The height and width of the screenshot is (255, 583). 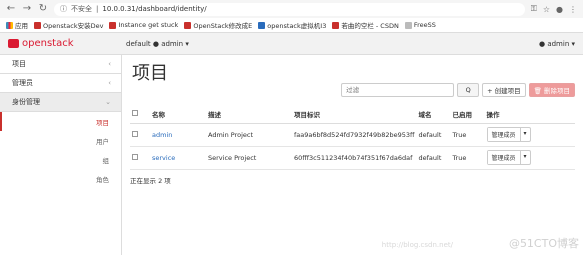 What do you see at coordinates (551, 90) in the screenshot?
I see `delete-projects-button: 🗑 删除项目` at bounding box center [551, 90].